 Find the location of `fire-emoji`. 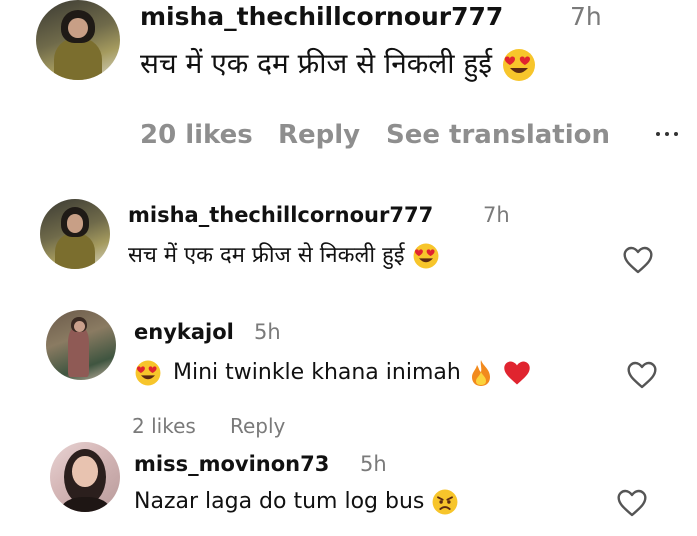

fire-emoji is located at coordinates (480, 373).